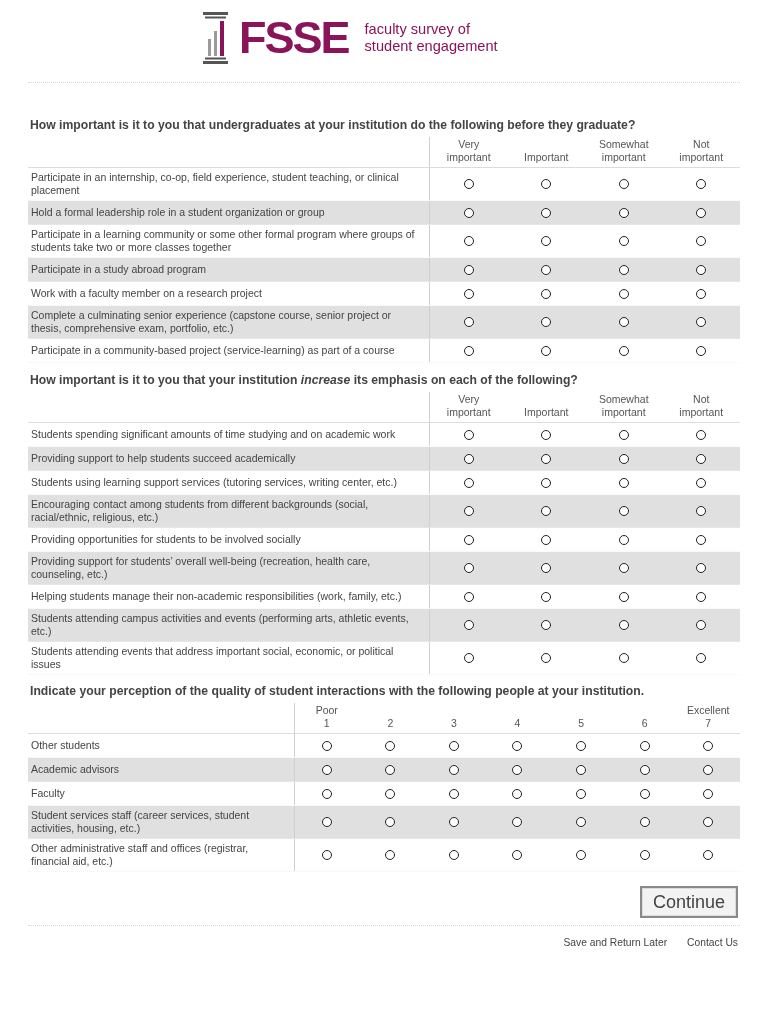  What do you see at coordinates (712, 942) in the screenshot?
I see `footer-link: Contact Us` at bounding box center [712, 942].